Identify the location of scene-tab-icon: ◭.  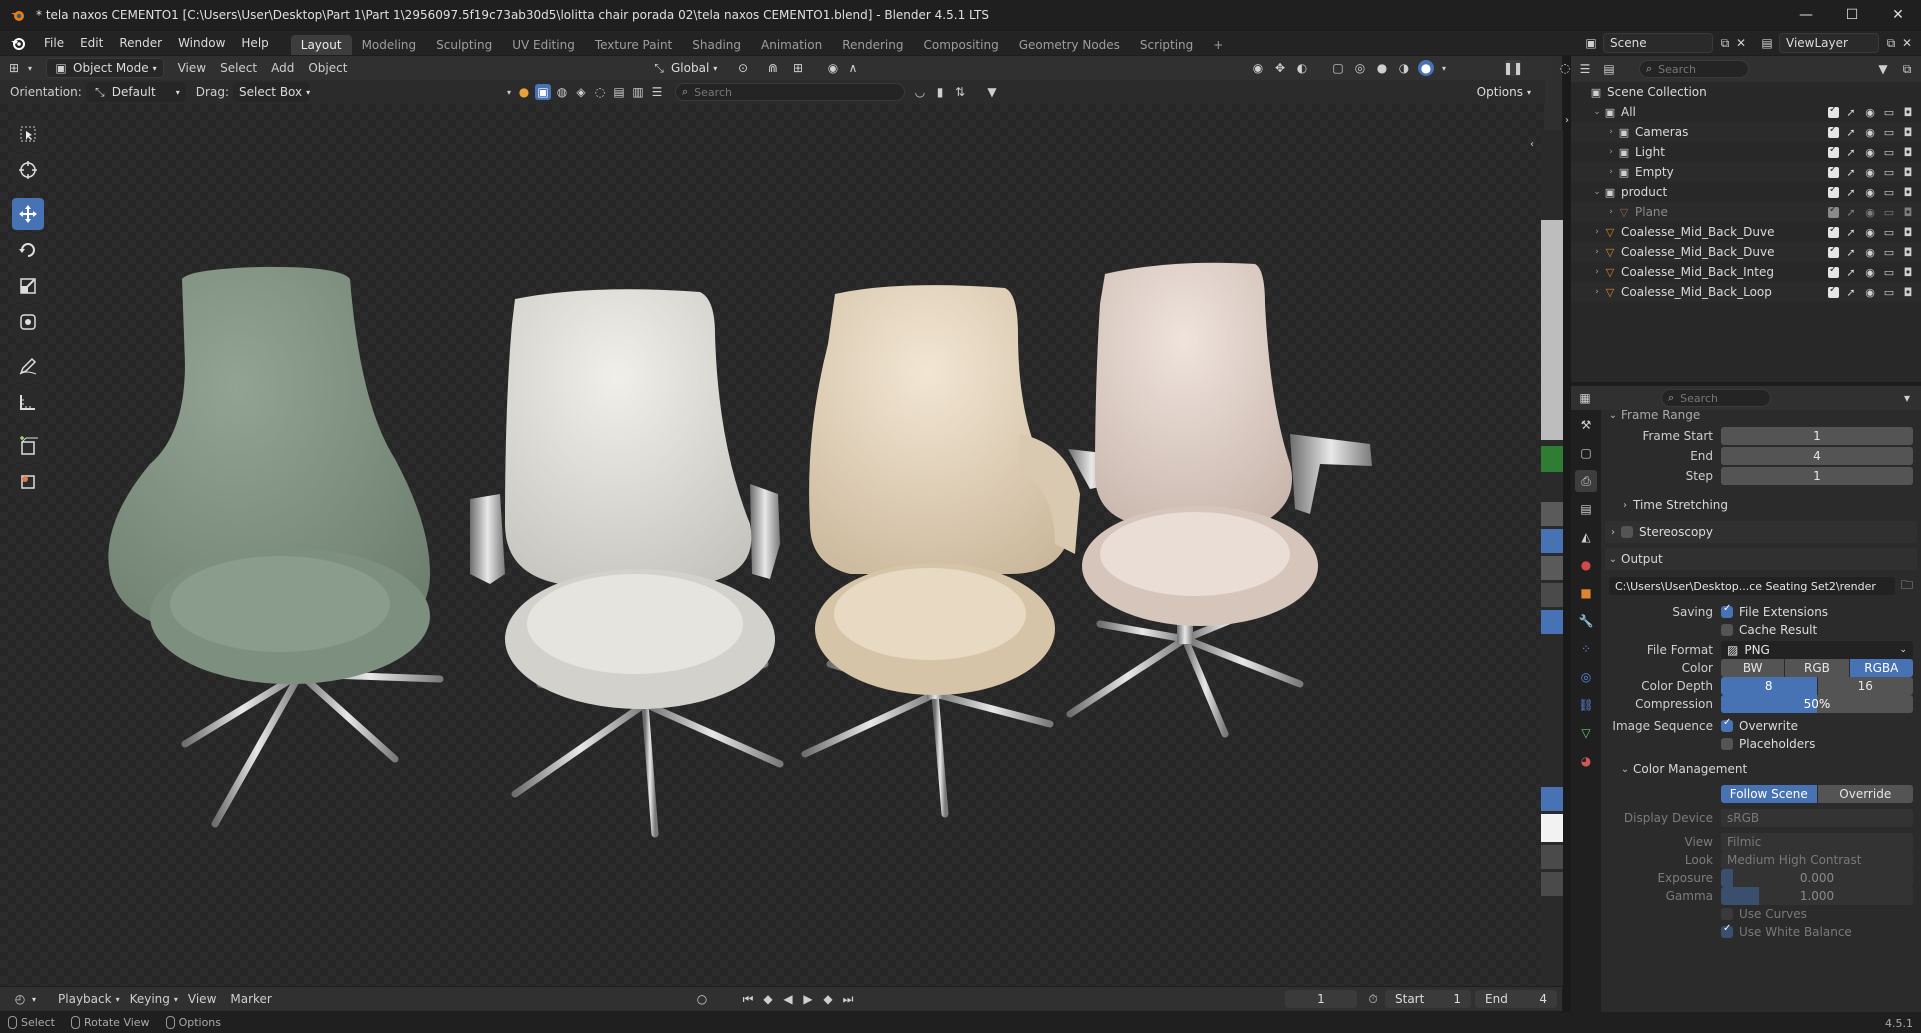
(1586, 537).